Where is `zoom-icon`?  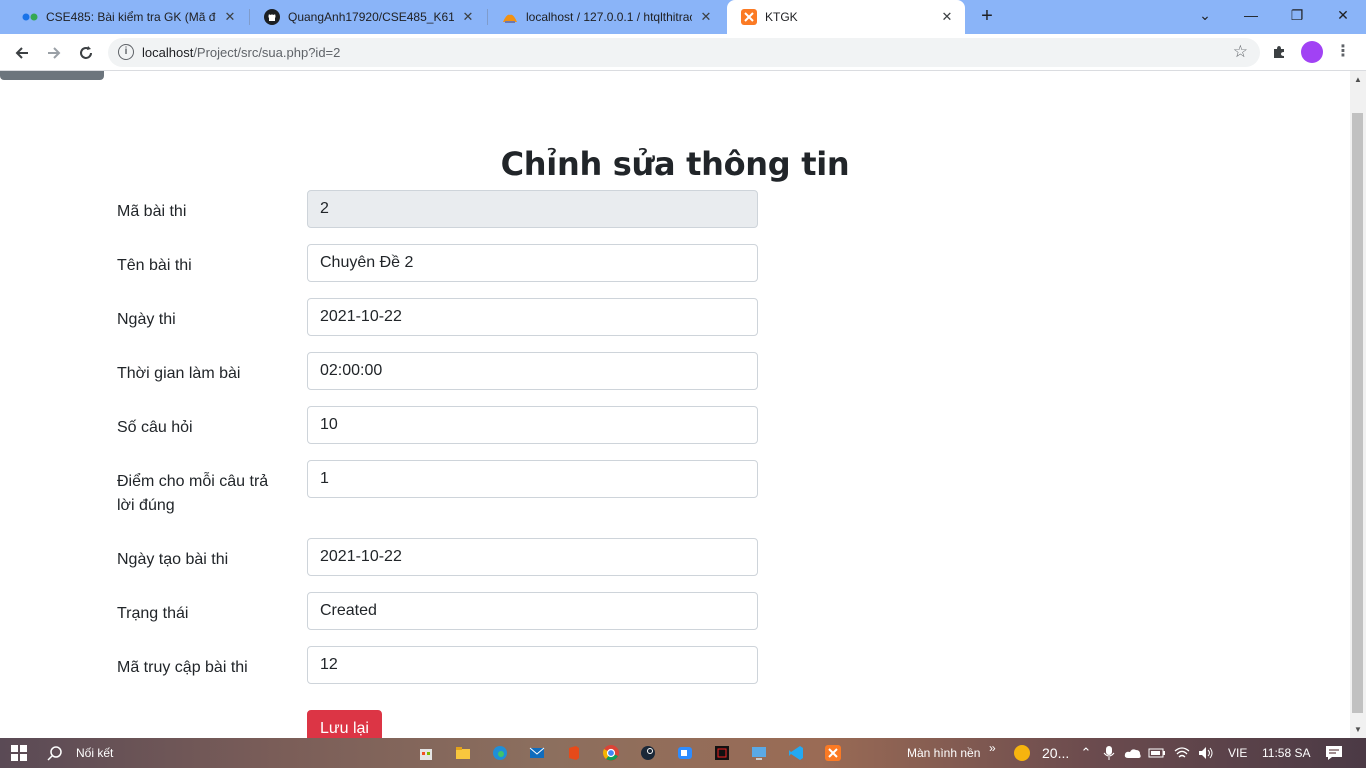 zoom-icon is located at coordinates (685, 753).